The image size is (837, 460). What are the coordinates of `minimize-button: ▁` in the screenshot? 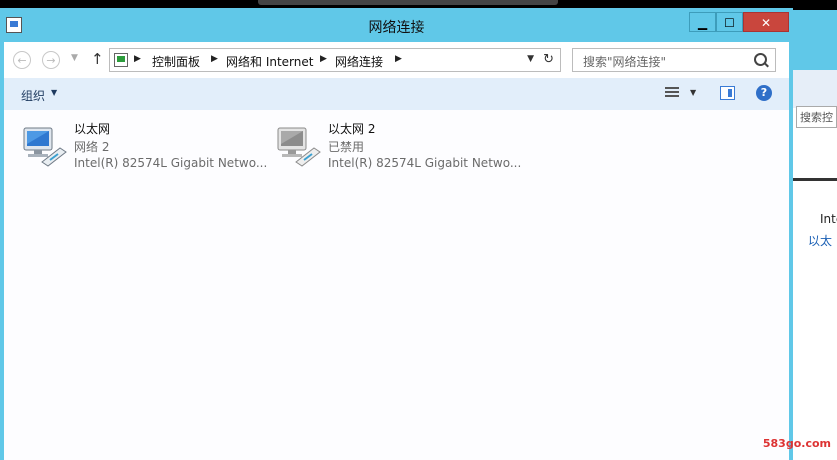 It's located at (702, 22).